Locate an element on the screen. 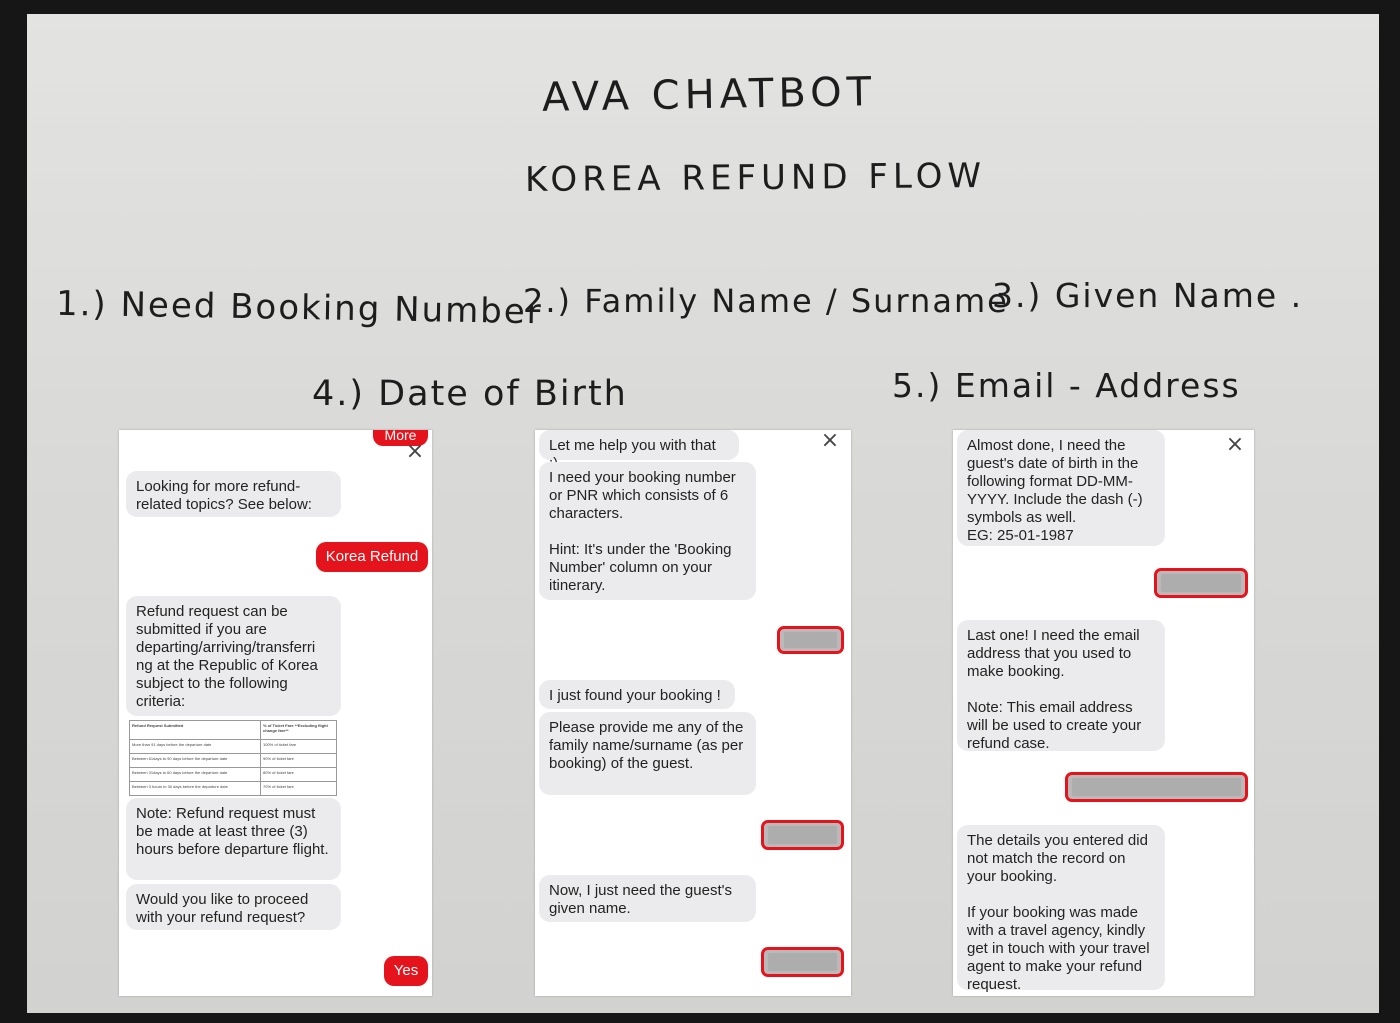  whiteboard-subtitle: KOREA REFUND FLOW is located at coordinates (755, 178).